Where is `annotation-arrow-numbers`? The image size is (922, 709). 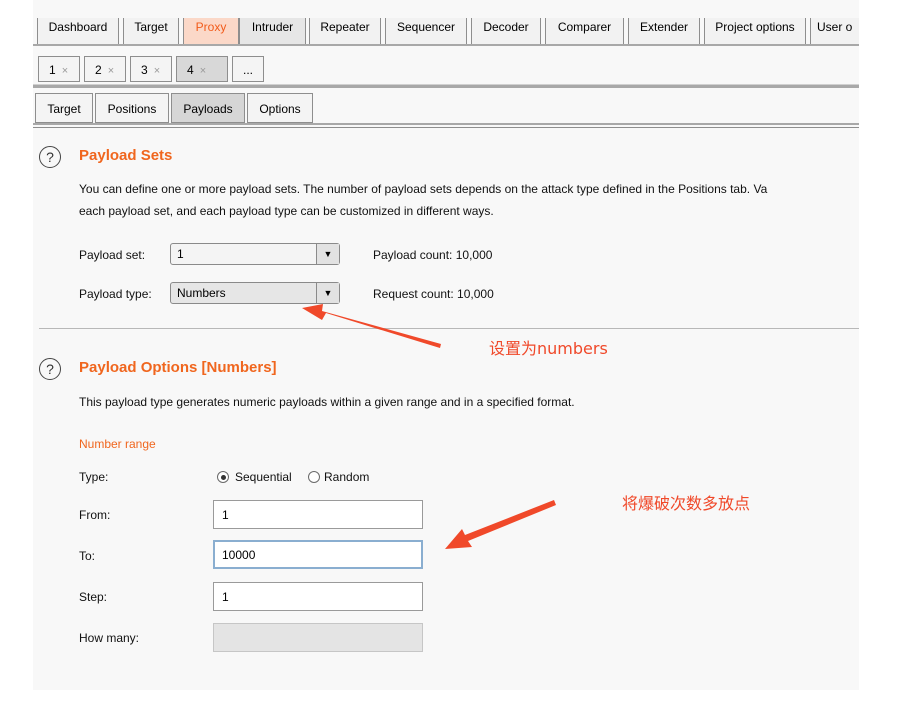 annotation-arrow-numbers is located at coordinates (371, 326).